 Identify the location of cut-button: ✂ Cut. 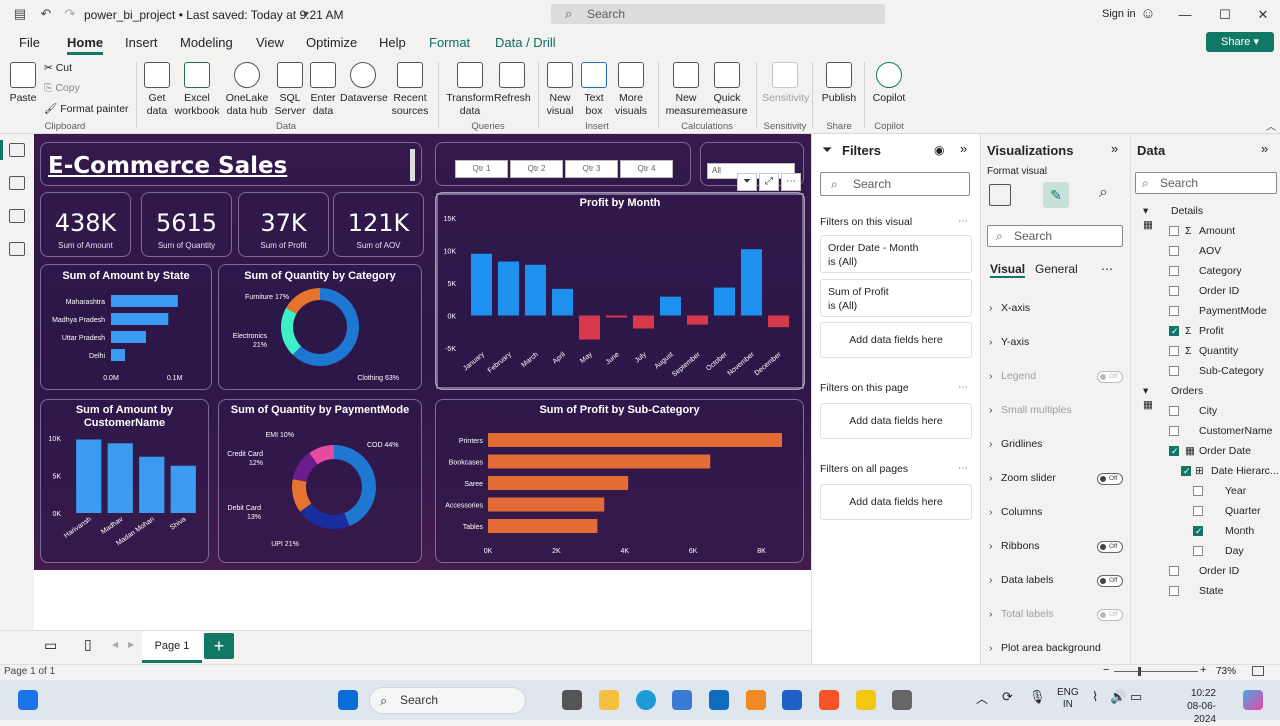
(58, 68).